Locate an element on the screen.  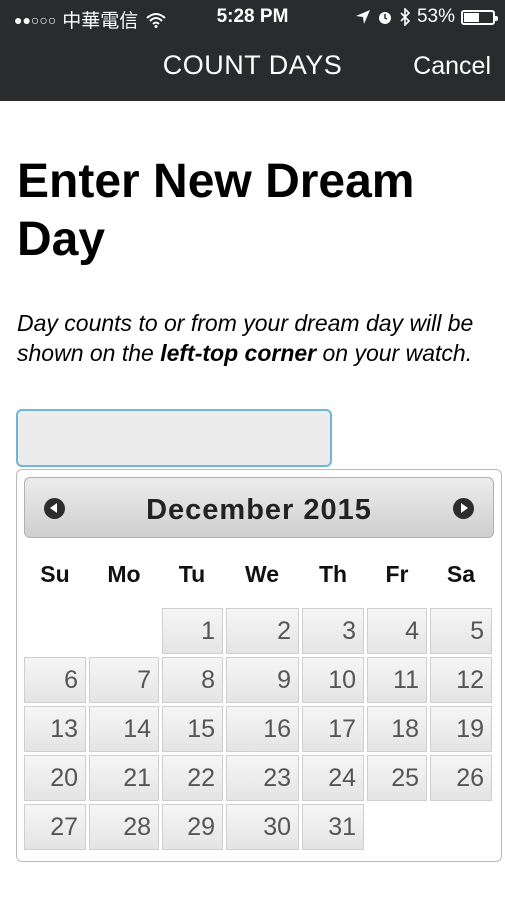
day-cell: 1 is located at coordinates (192, 631).